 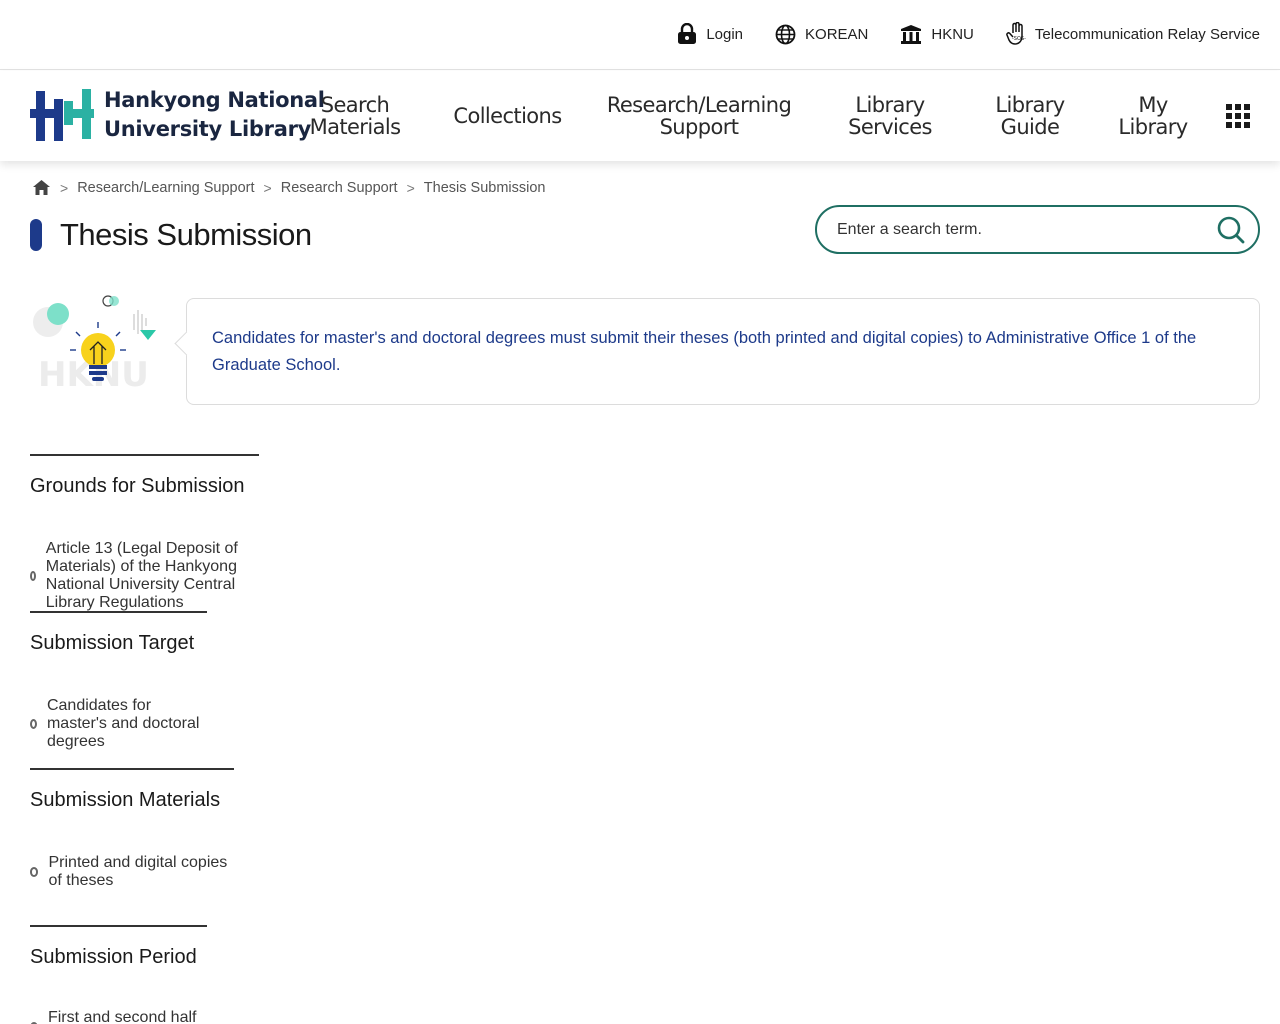 I want to click on login-label: Login, so click(x=725, y=34).